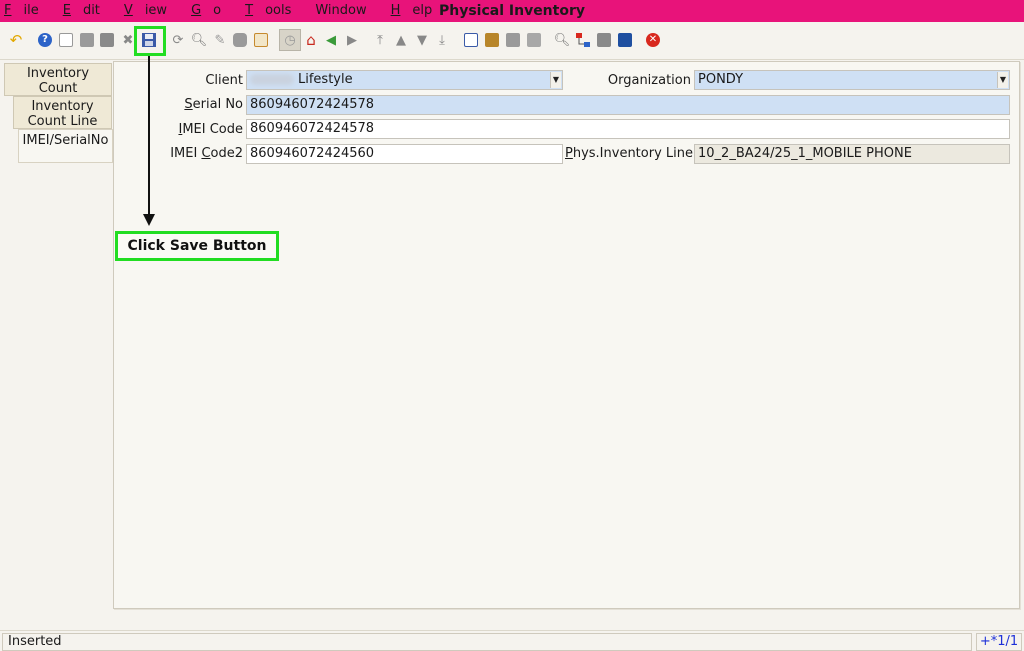 This screenshot has width=1024, height=651. Describe the element at coordinates (311, 40) in the screenshot. I see `home-icon: ⌂` at that location.